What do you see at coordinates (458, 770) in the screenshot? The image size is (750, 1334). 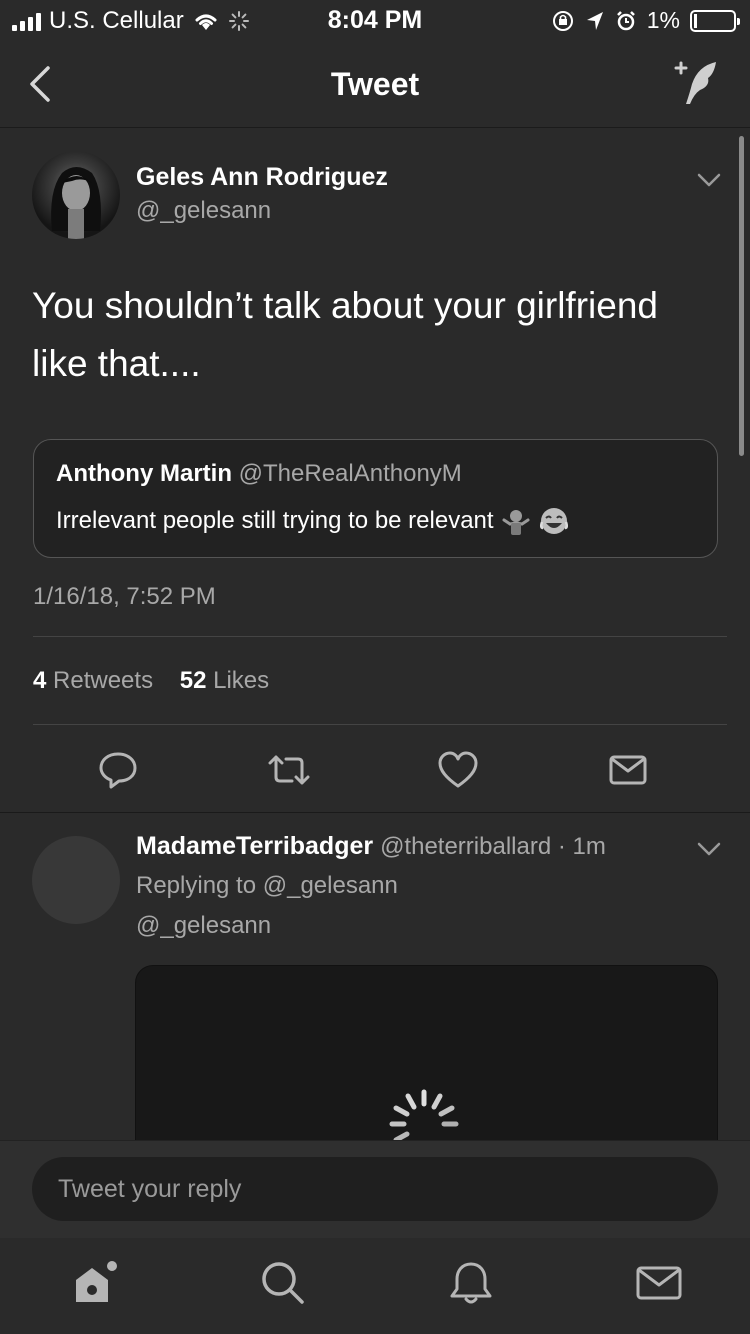 I see `heart-icon` at bounding box center [458, 770].